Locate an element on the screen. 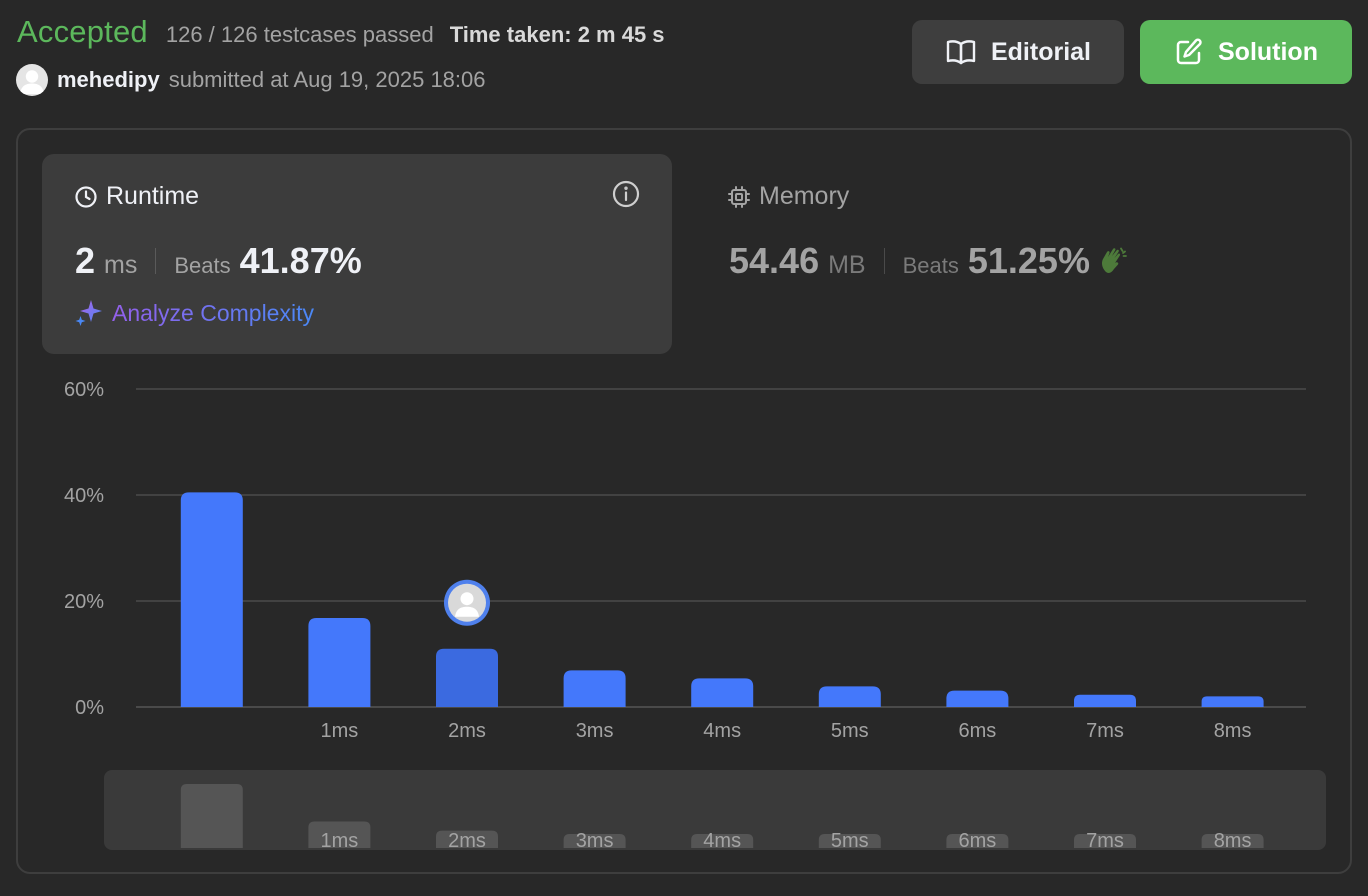 Image resolution: width=1368 pixels, height=896 pixels. y-tick-label: 20% is located at coordinates (84, 602).